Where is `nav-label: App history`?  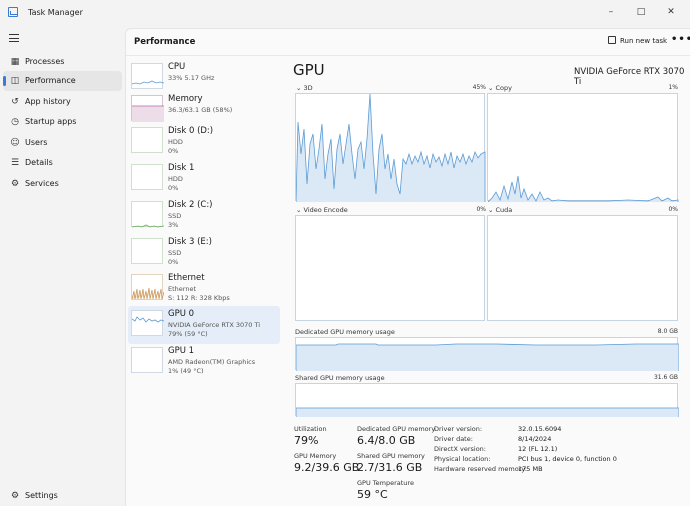
nav-label: App history is located at coordinates (48, 101).